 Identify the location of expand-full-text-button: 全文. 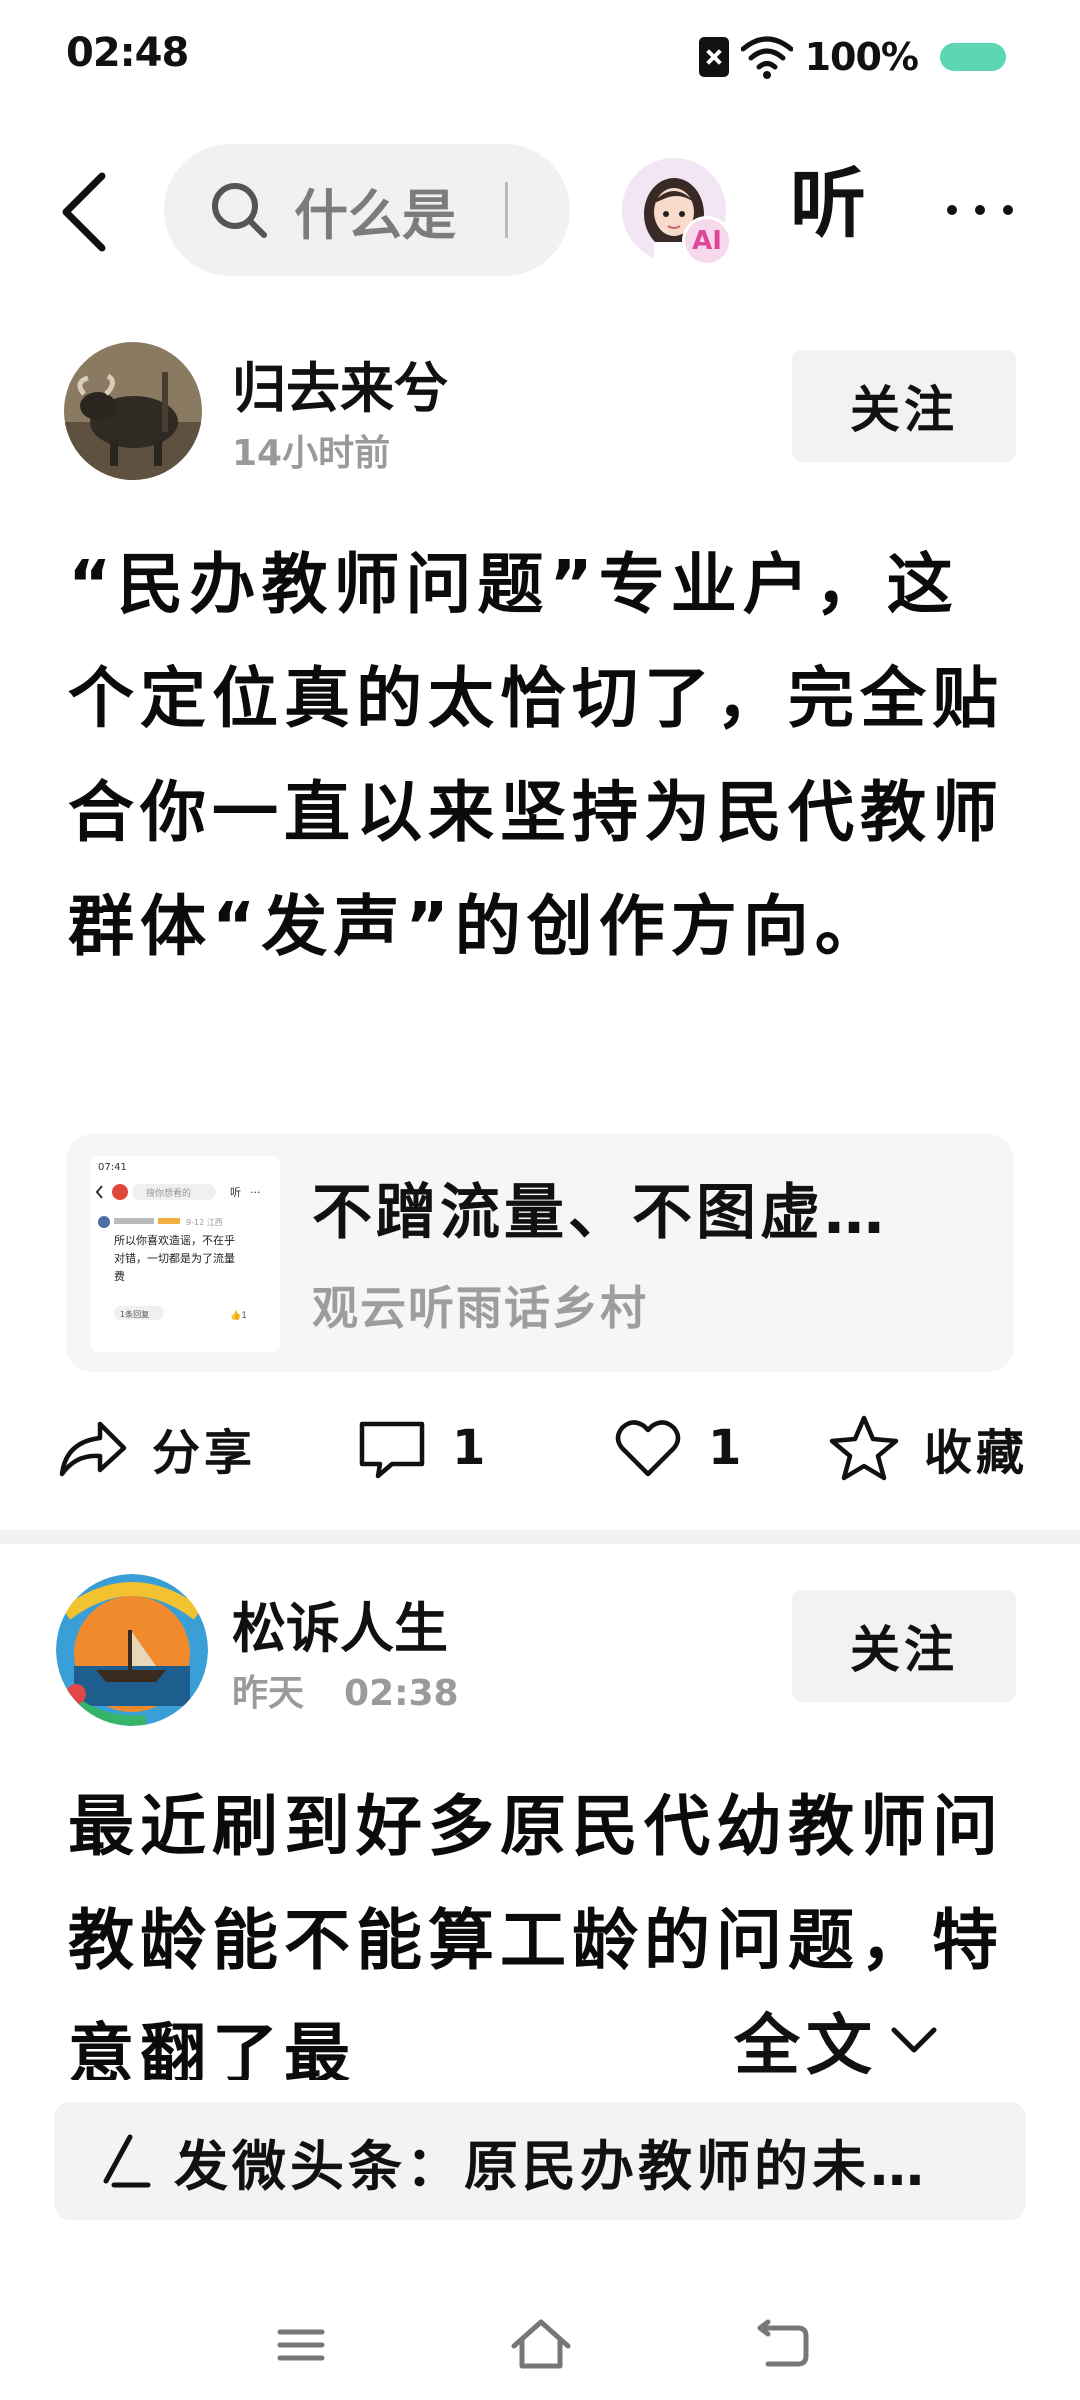
(831, 2040).